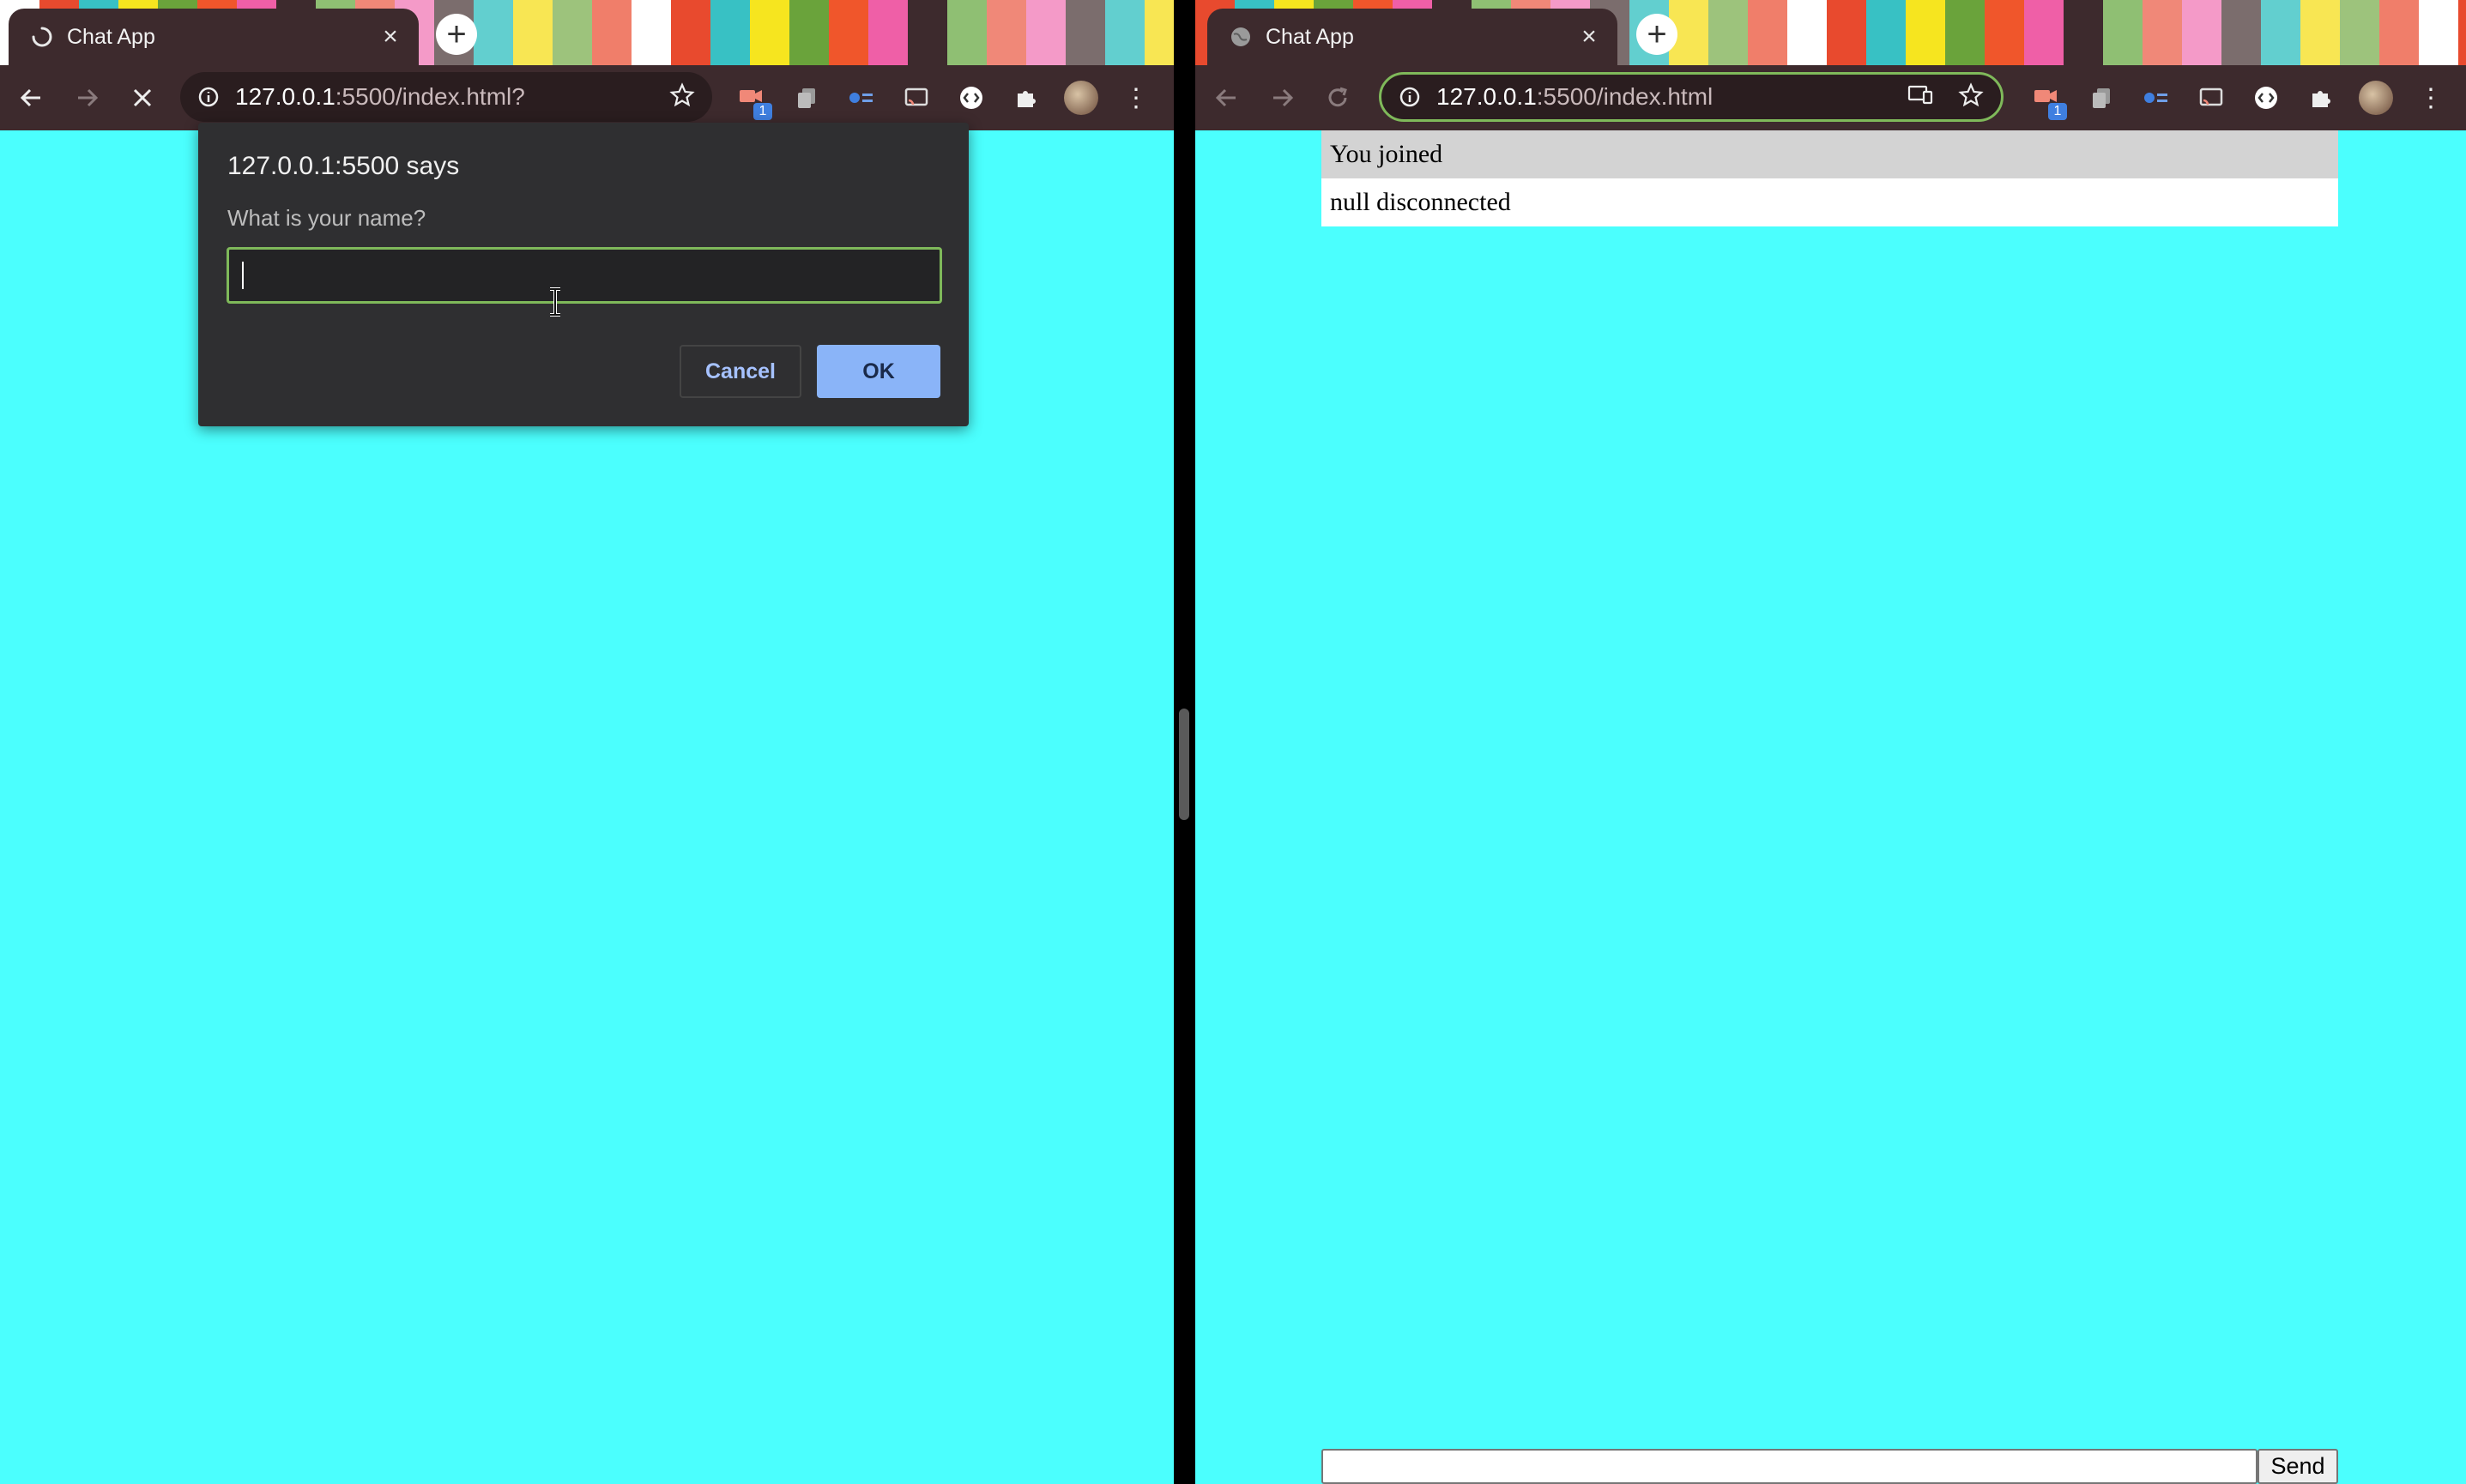 The width and height of the screenshot is (2466, 1484). What do you see at coordinates (1241, 37) in the screenshot?
I see `globe-icon` at bounding box center [1241, 37].